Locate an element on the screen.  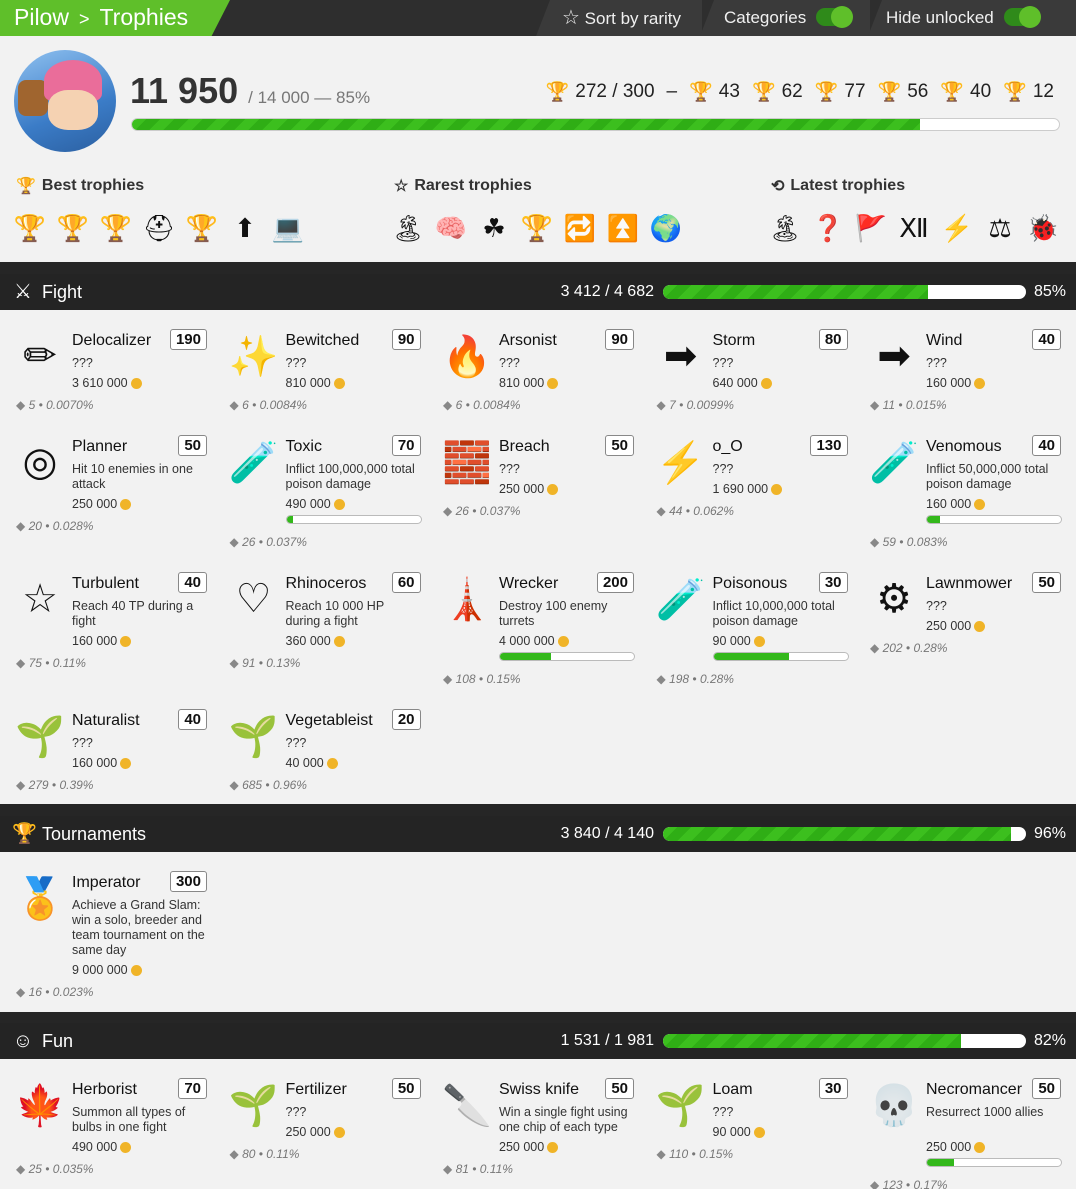
trophy-icon: 🧠 is located at coordinates (451, 228).